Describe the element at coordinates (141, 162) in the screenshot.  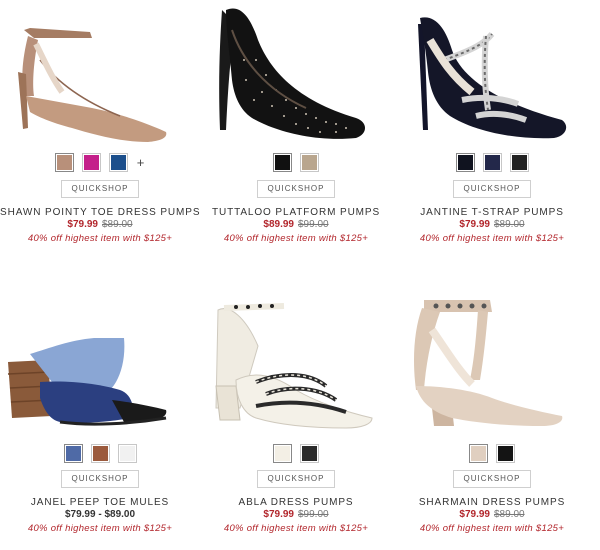
I see `more-colors-icon: +` at that location.